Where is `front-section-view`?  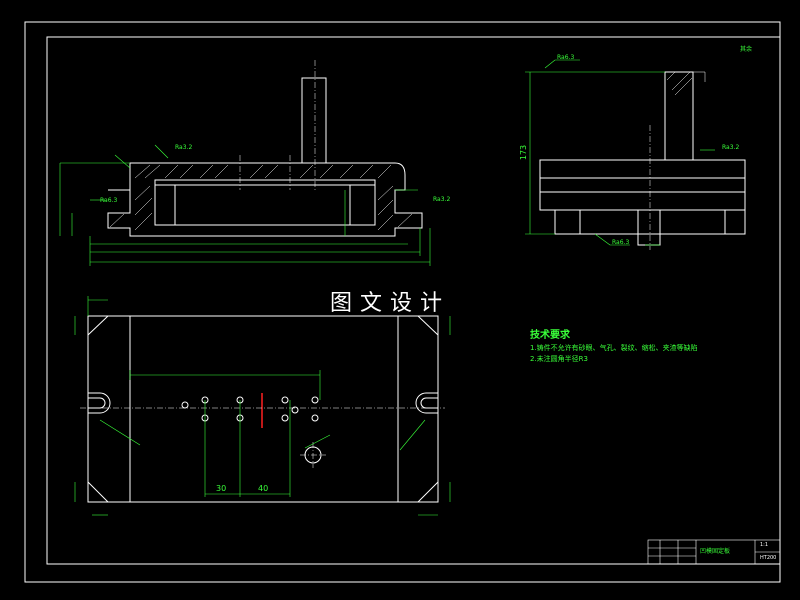 front-section-view is located at coordinates (265, 157).